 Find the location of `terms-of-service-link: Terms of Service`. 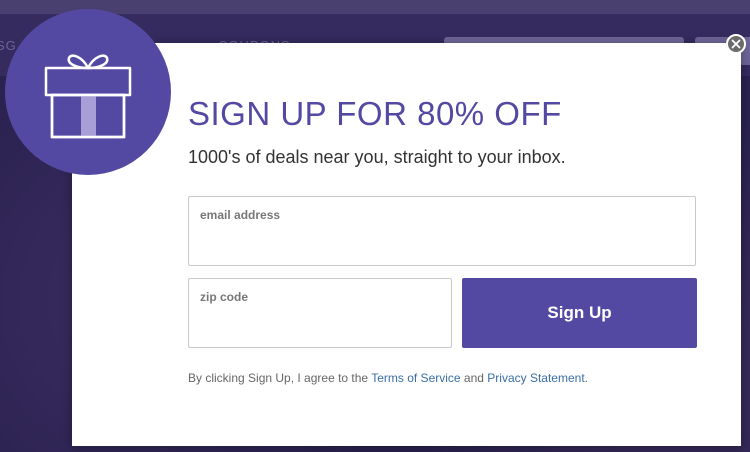

terms-of-service-link: Terms of Service is located at coordinates (415, 378).